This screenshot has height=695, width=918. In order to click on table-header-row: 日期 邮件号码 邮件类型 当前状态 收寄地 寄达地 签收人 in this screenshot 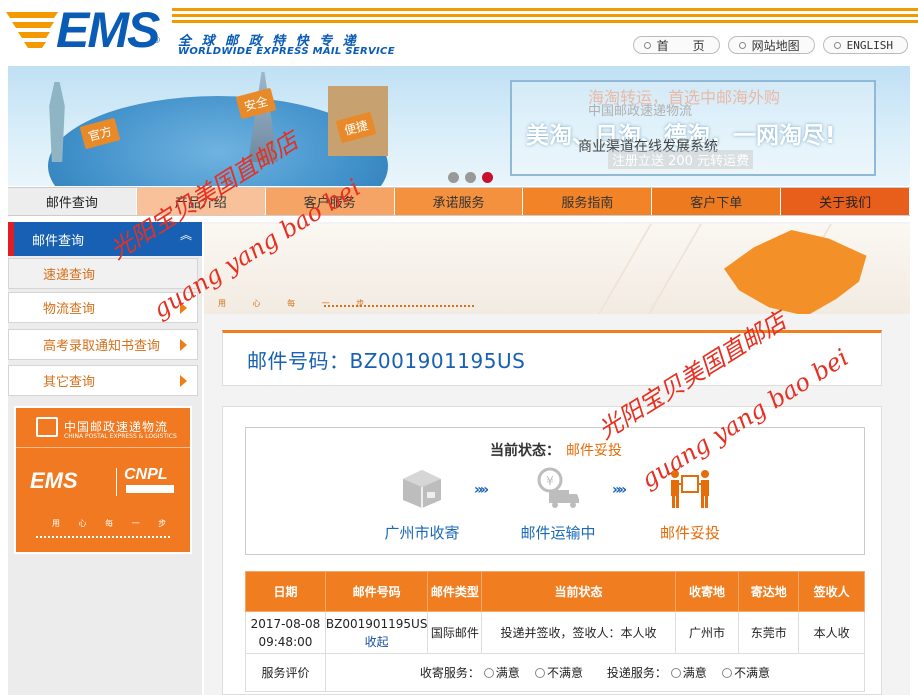, I will do `click(555, 591)`.